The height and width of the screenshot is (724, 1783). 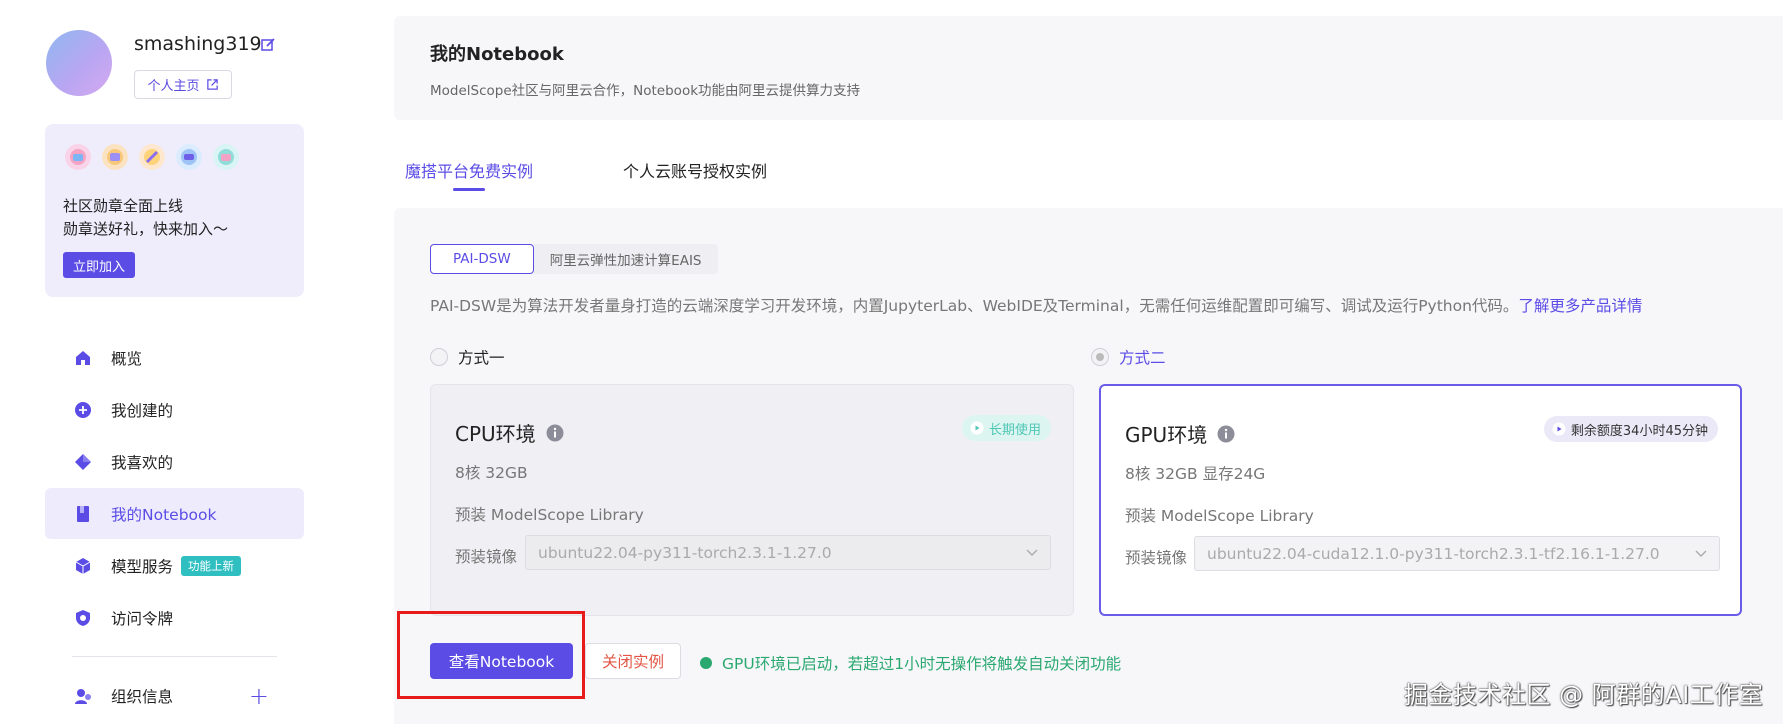 I want to click on cpu-spec: 8核 32GB, so click(x=491, y=473).